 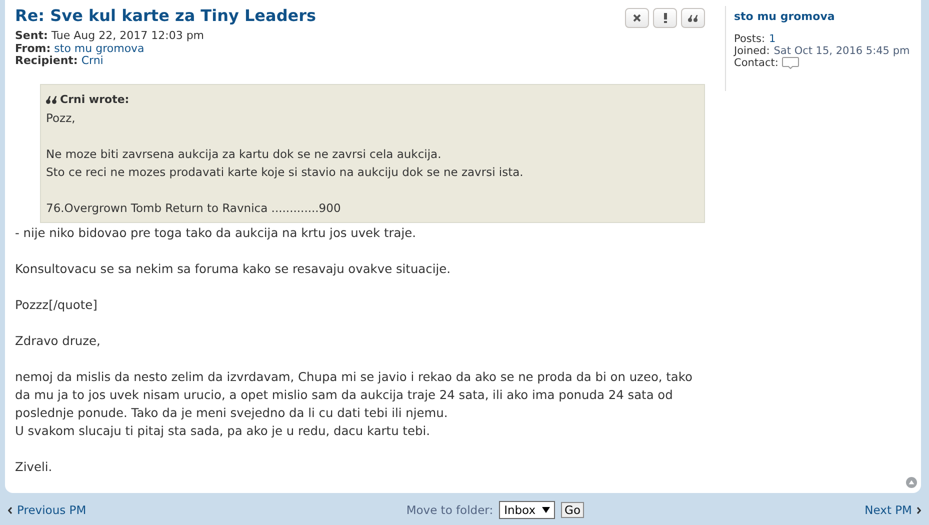 I want to click on move-label: Move to folder:, so click(x=450, y=510).